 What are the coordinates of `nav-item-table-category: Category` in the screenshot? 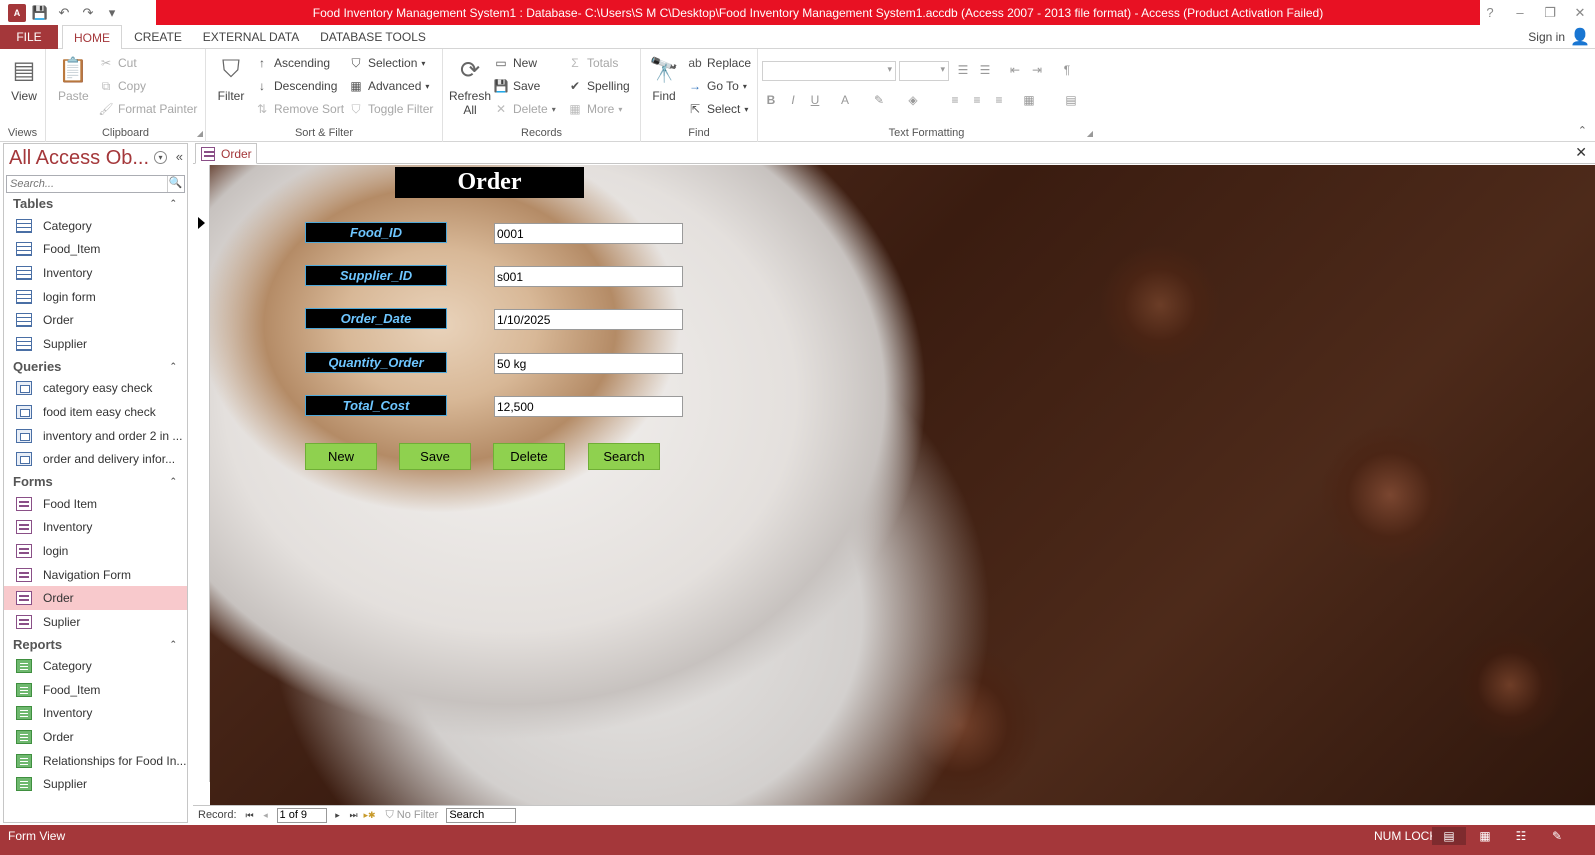 It's located at (95, 226).